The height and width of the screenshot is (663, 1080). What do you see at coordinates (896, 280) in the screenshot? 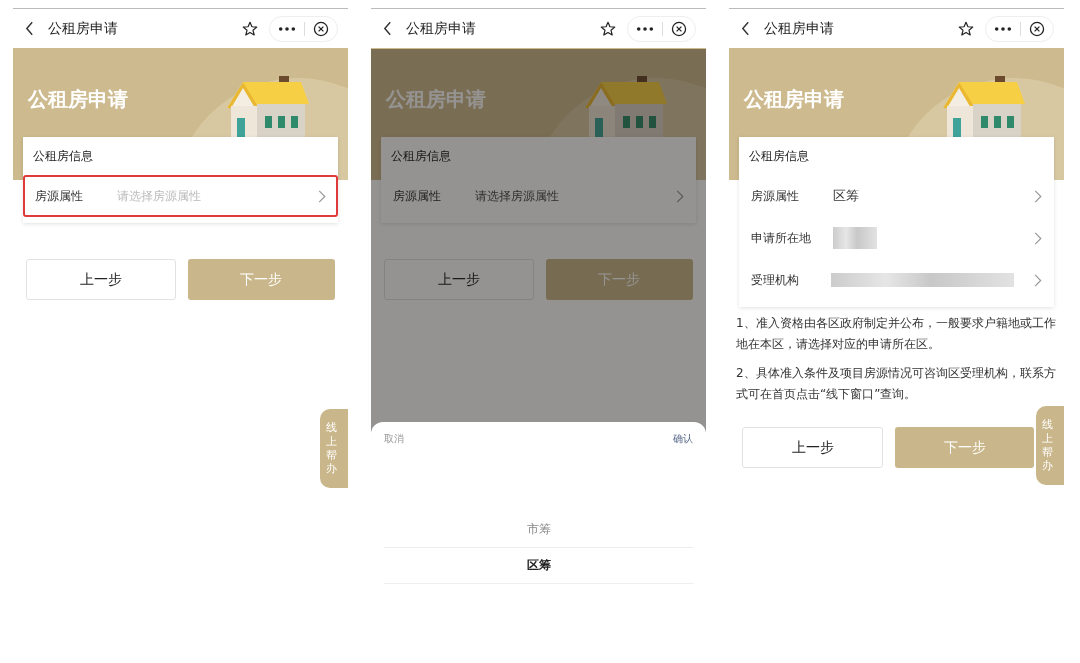
I see `form-row: 受理机构` at bounding box center [896, 280].